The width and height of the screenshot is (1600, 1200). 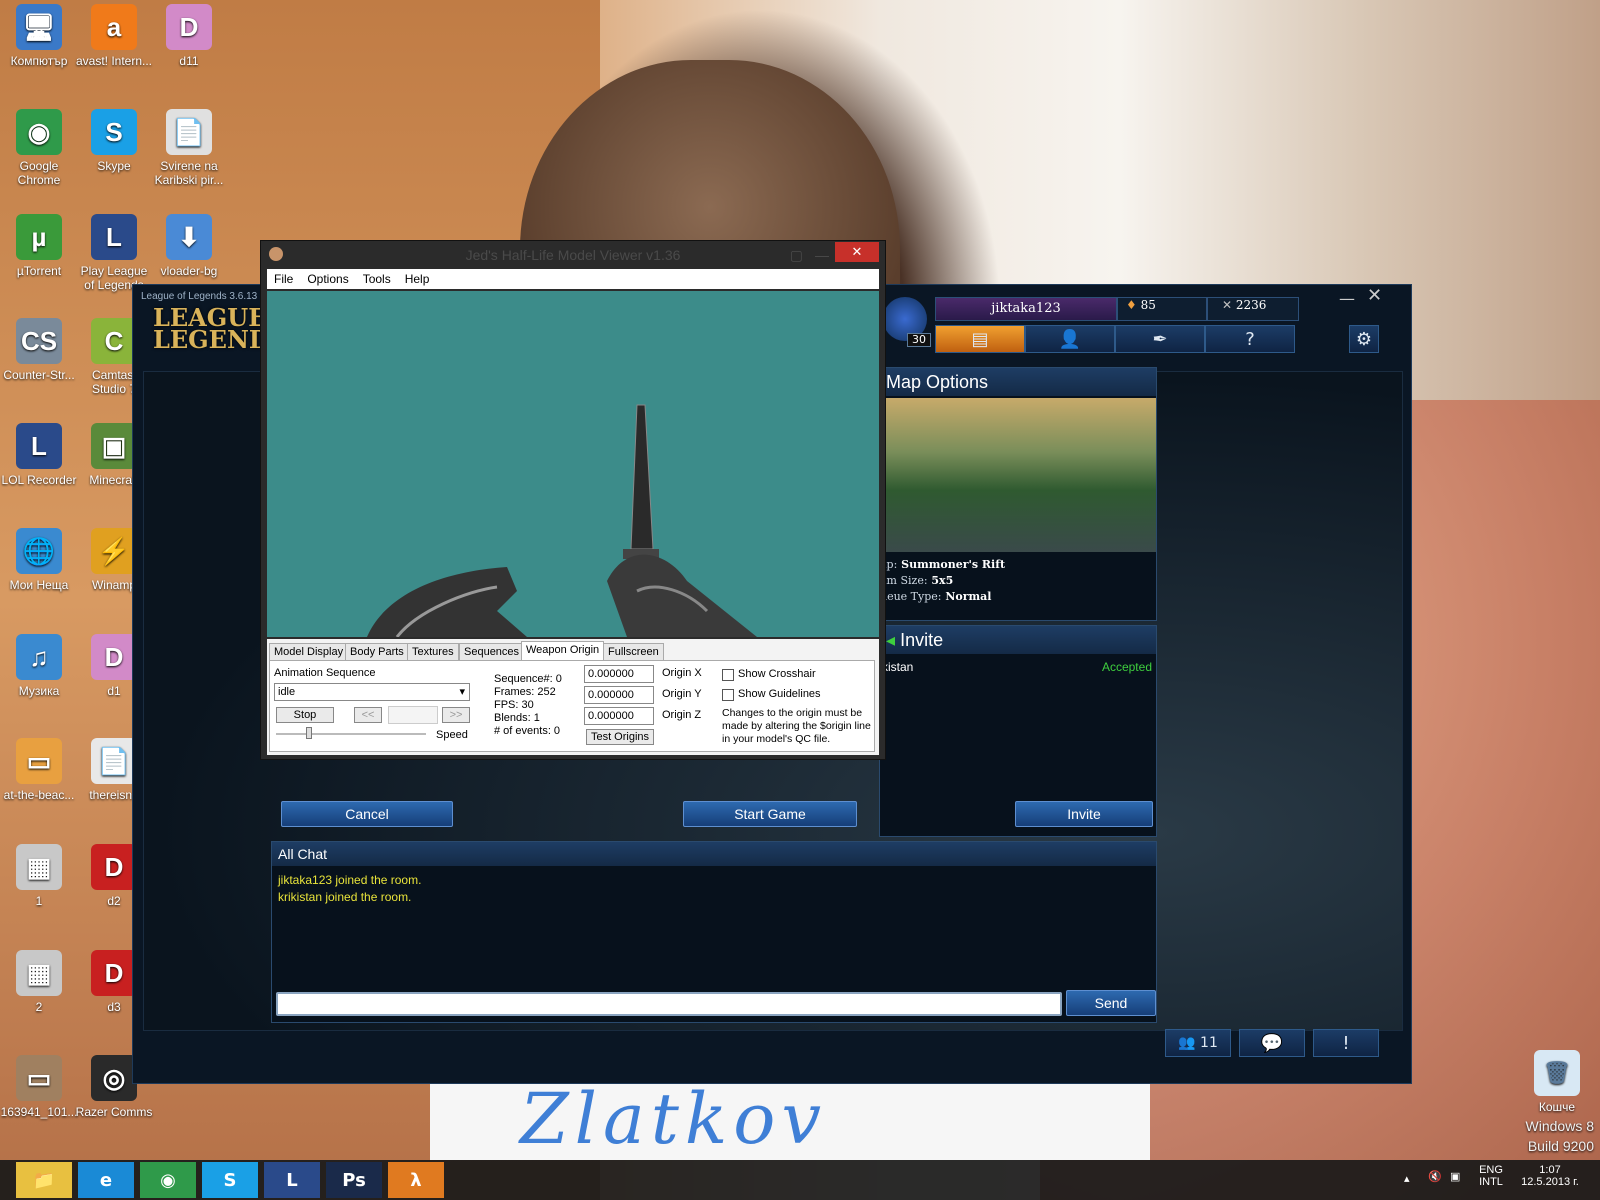 What do you see at coordinates (770, 814) in the screenshot?
I see `start-game-button: Start Game` at bounding box center [770, 814].